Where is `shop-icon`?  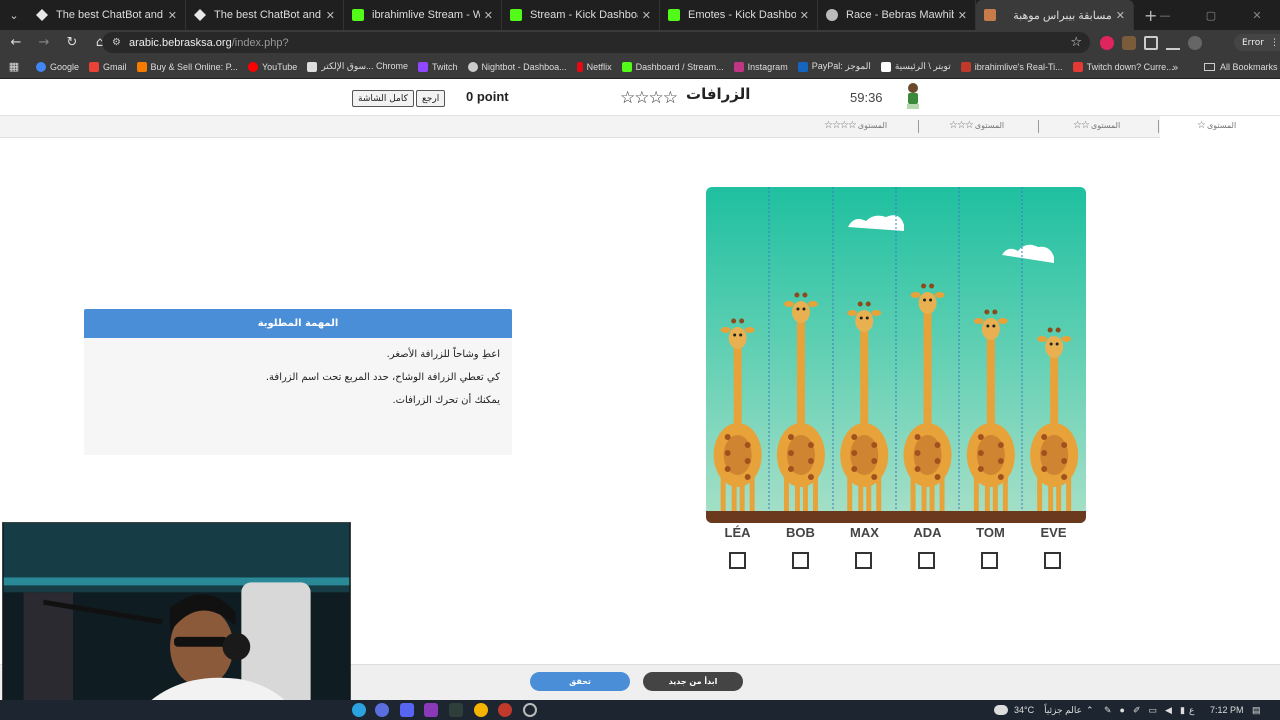
shop-icon is located at coordinates (141, 66).